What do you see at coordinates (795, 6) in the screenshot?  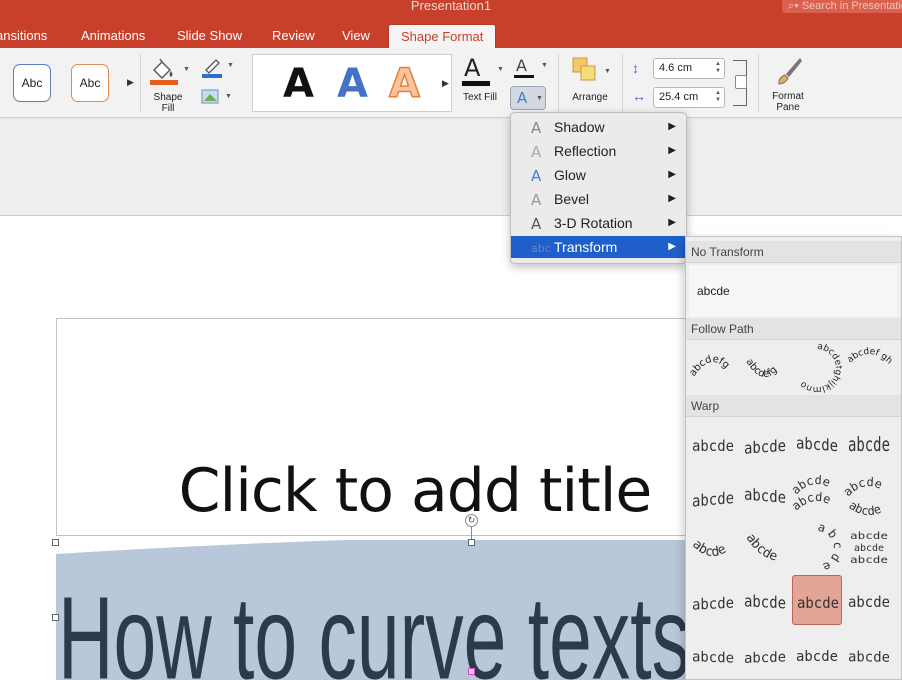 I see `search-icon: ⌕▾` at bounding box center [795, 6].